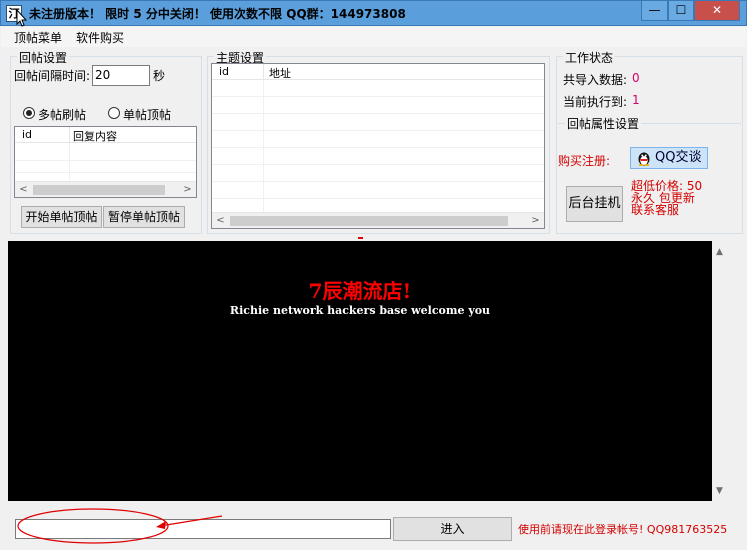  What do you see at coordinates (595, 102) in the screenshot?
I see `current-position-label: 当前执行到:` at bounding box center [595, 102].